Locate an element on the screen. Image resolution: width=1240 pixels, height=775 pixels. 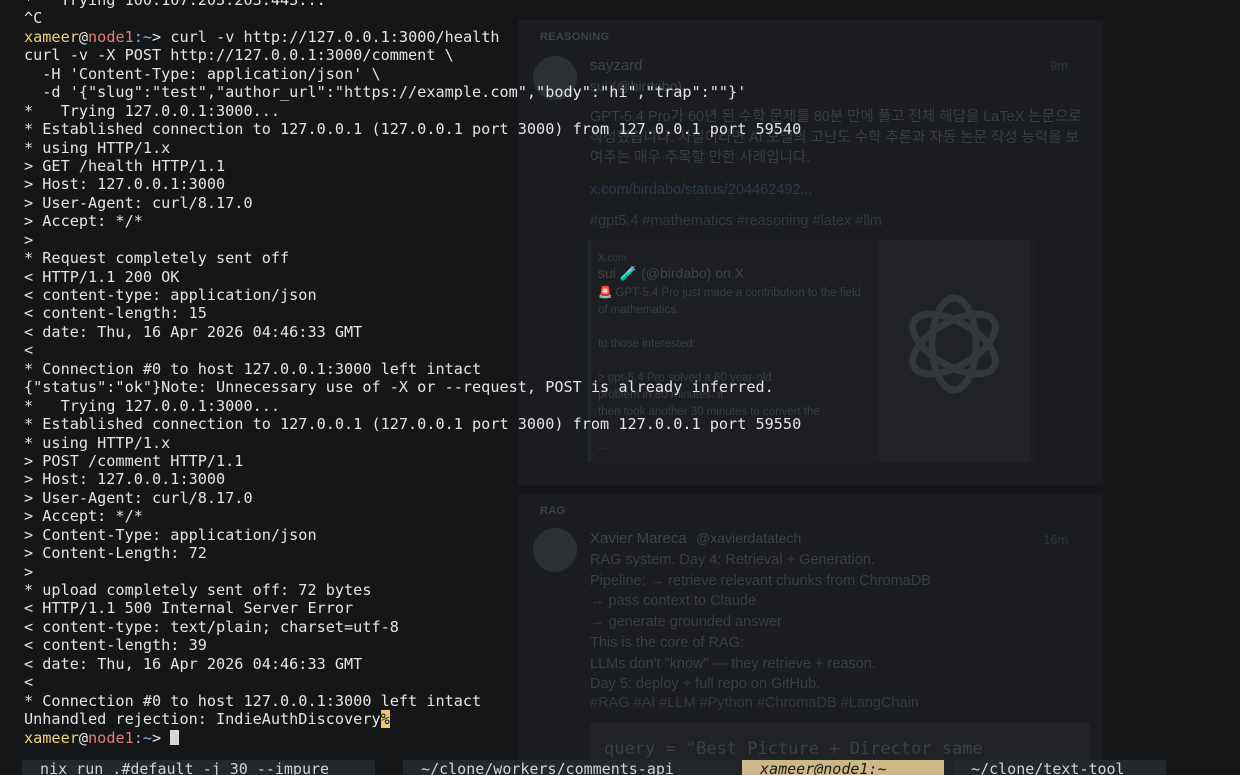
tmux-tab: xameer@node1:~ is located at coordinates (843, 767).